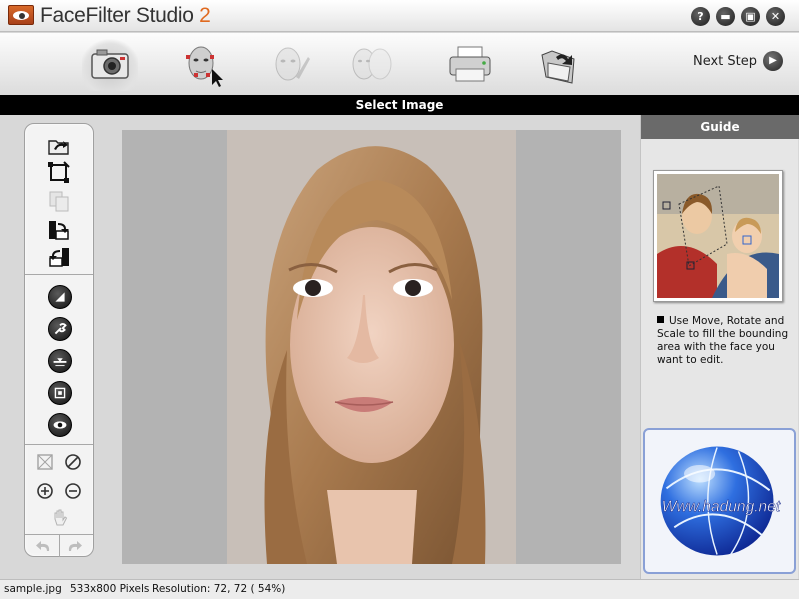  Describe the element at coordinates (73, 462) in the screenshot. I see `no-icon` at that location.